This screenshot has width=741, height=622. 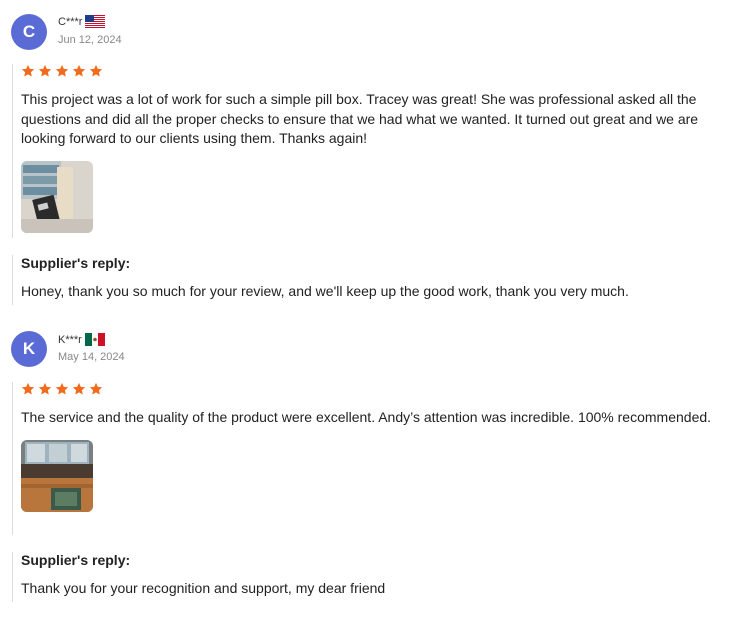 I want to click on us-flag-icon, so click(x=95, y=21).